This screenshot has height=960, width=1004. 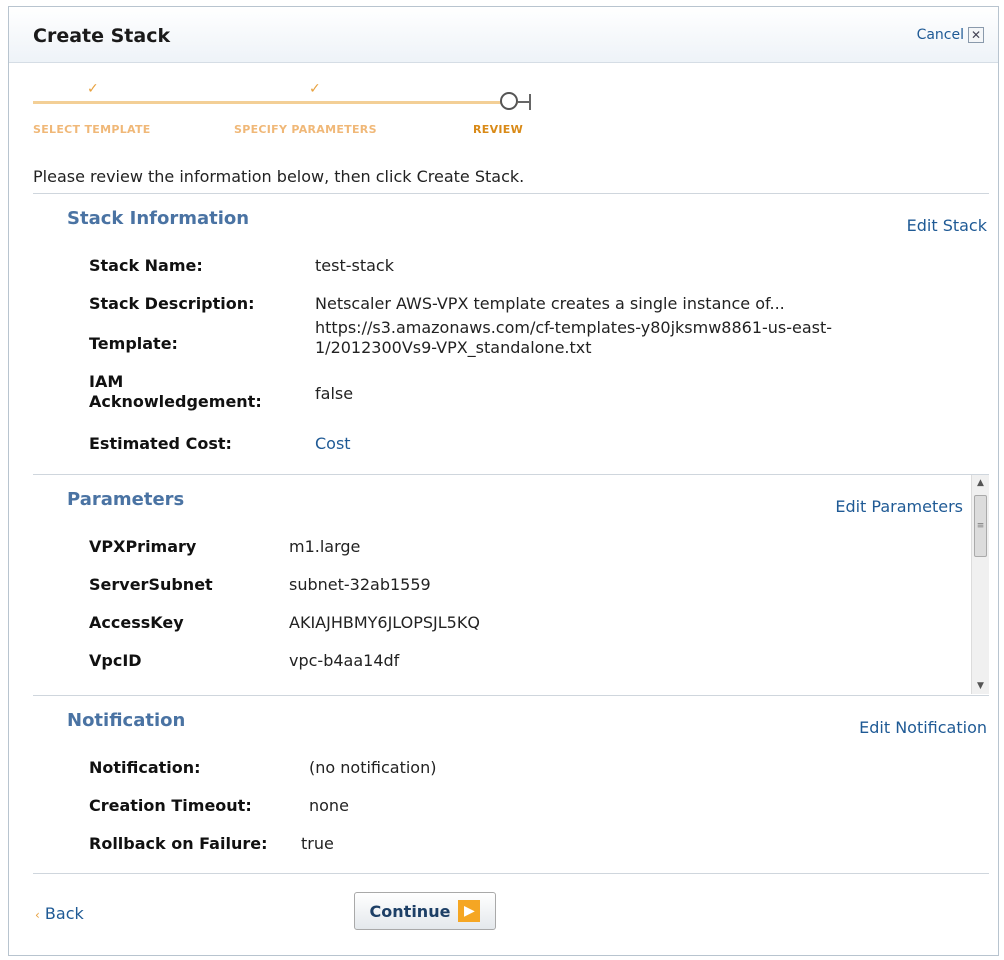 I want to click on cancel-button: Cancel ✕, so click(x=950, y=35).